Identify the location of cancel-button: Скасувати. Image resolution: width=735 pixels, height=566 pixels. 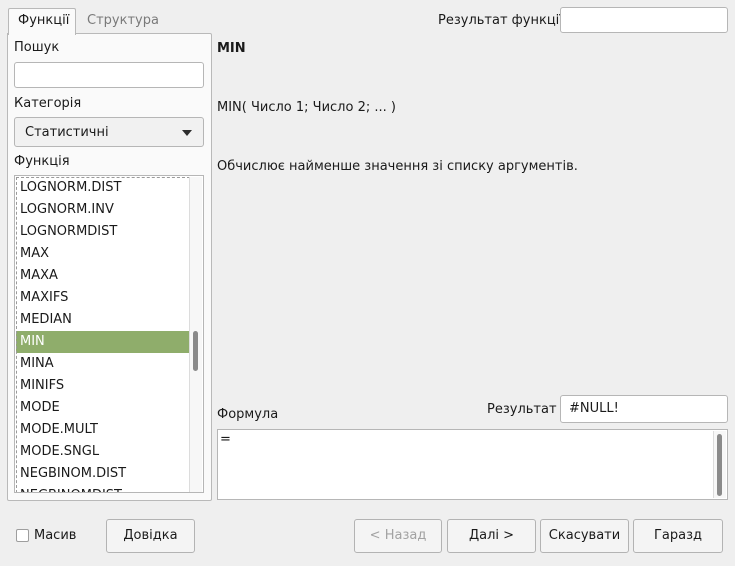
(584, 536).